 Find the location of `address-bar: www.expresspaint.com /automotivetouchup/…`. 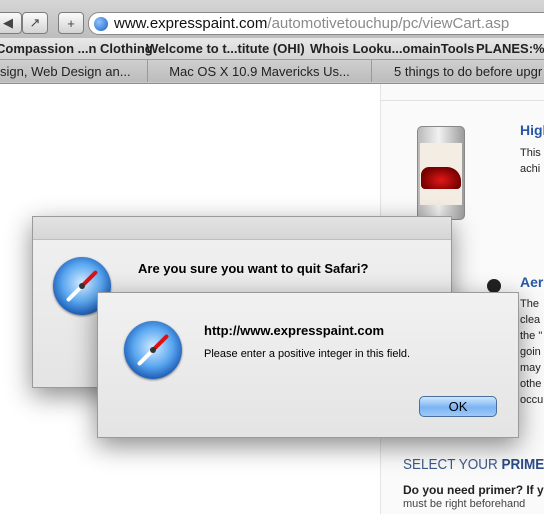

address-bar: www.expresspaint.com /automotivetouchup/… is located at coordinates (316, 23).